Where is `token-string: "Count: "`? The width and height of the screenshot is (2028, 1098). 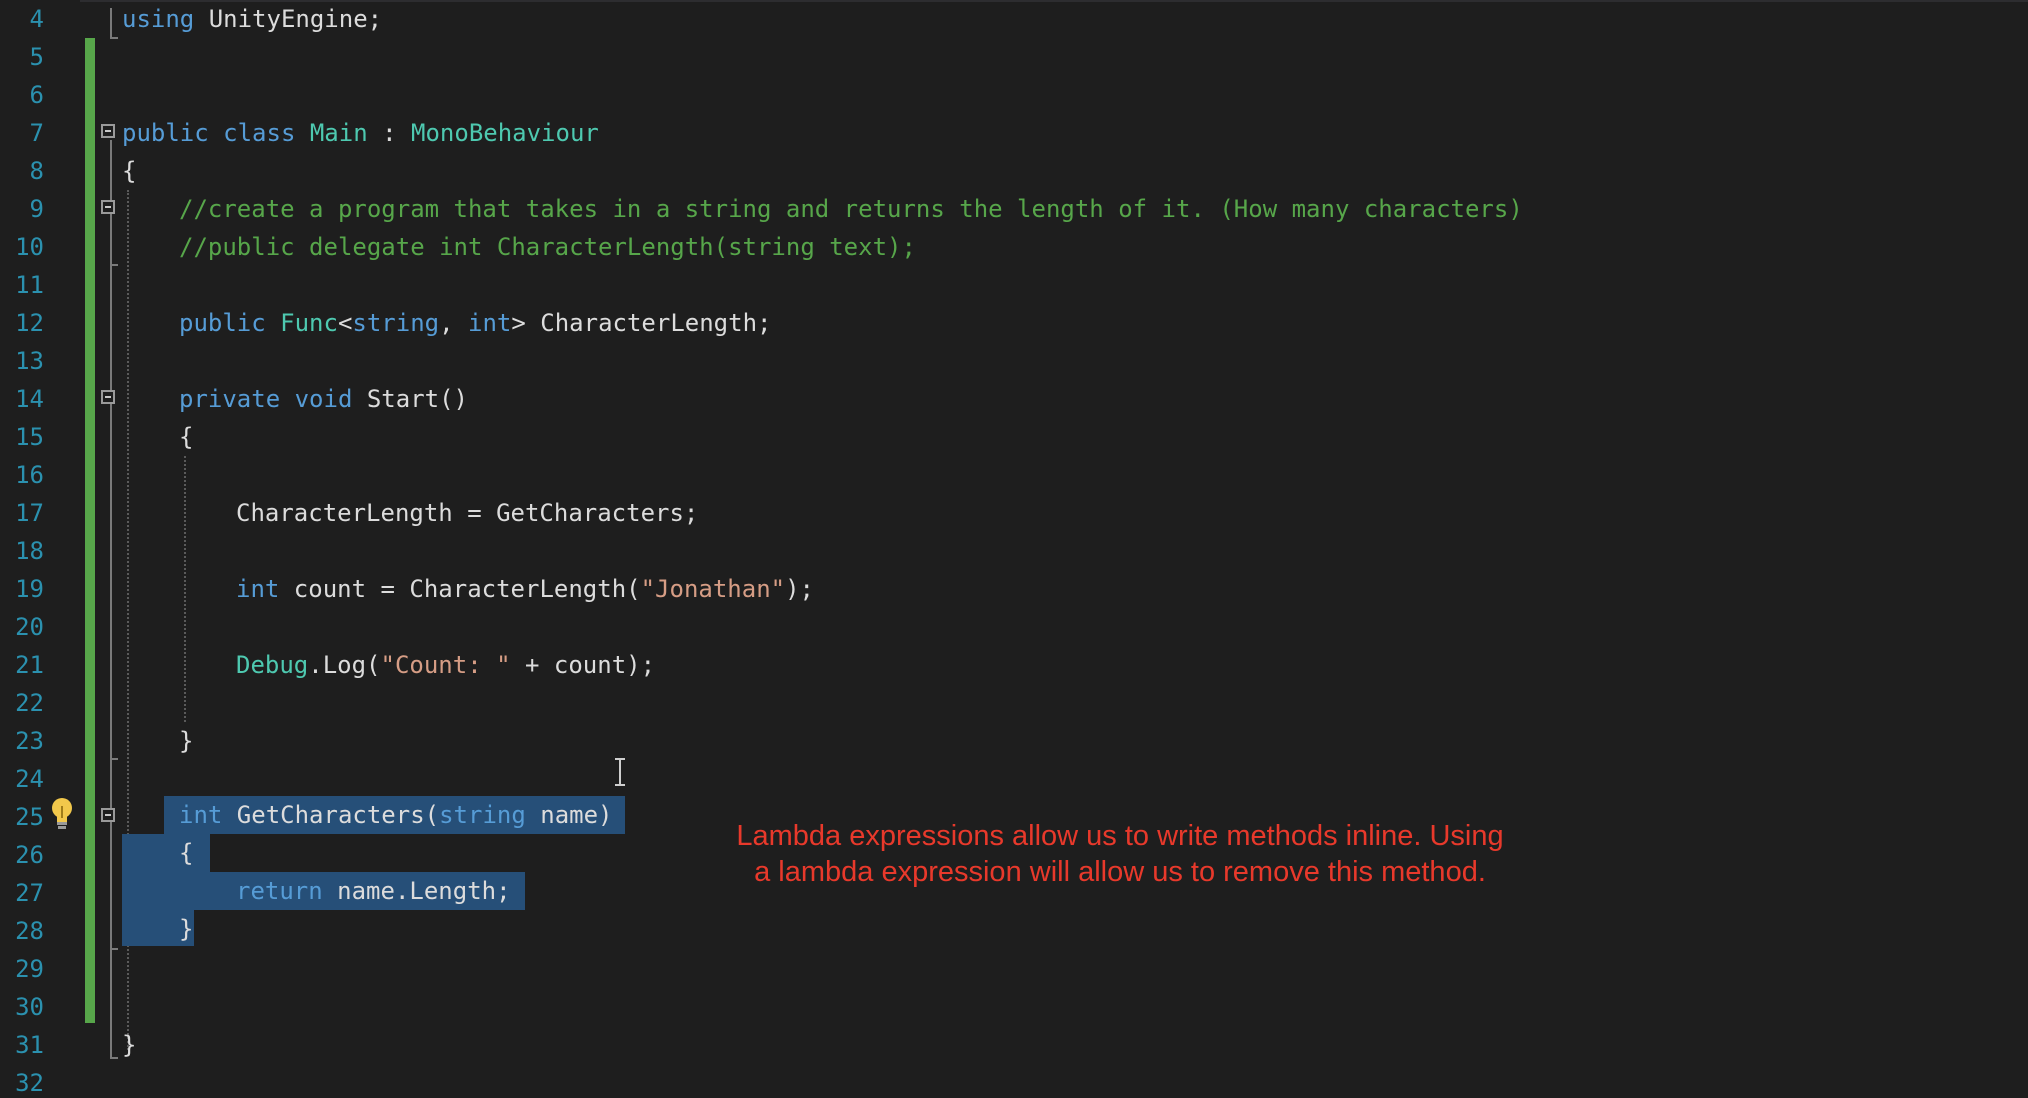 token-string: "Count: " is located at coordinates (445, 665).